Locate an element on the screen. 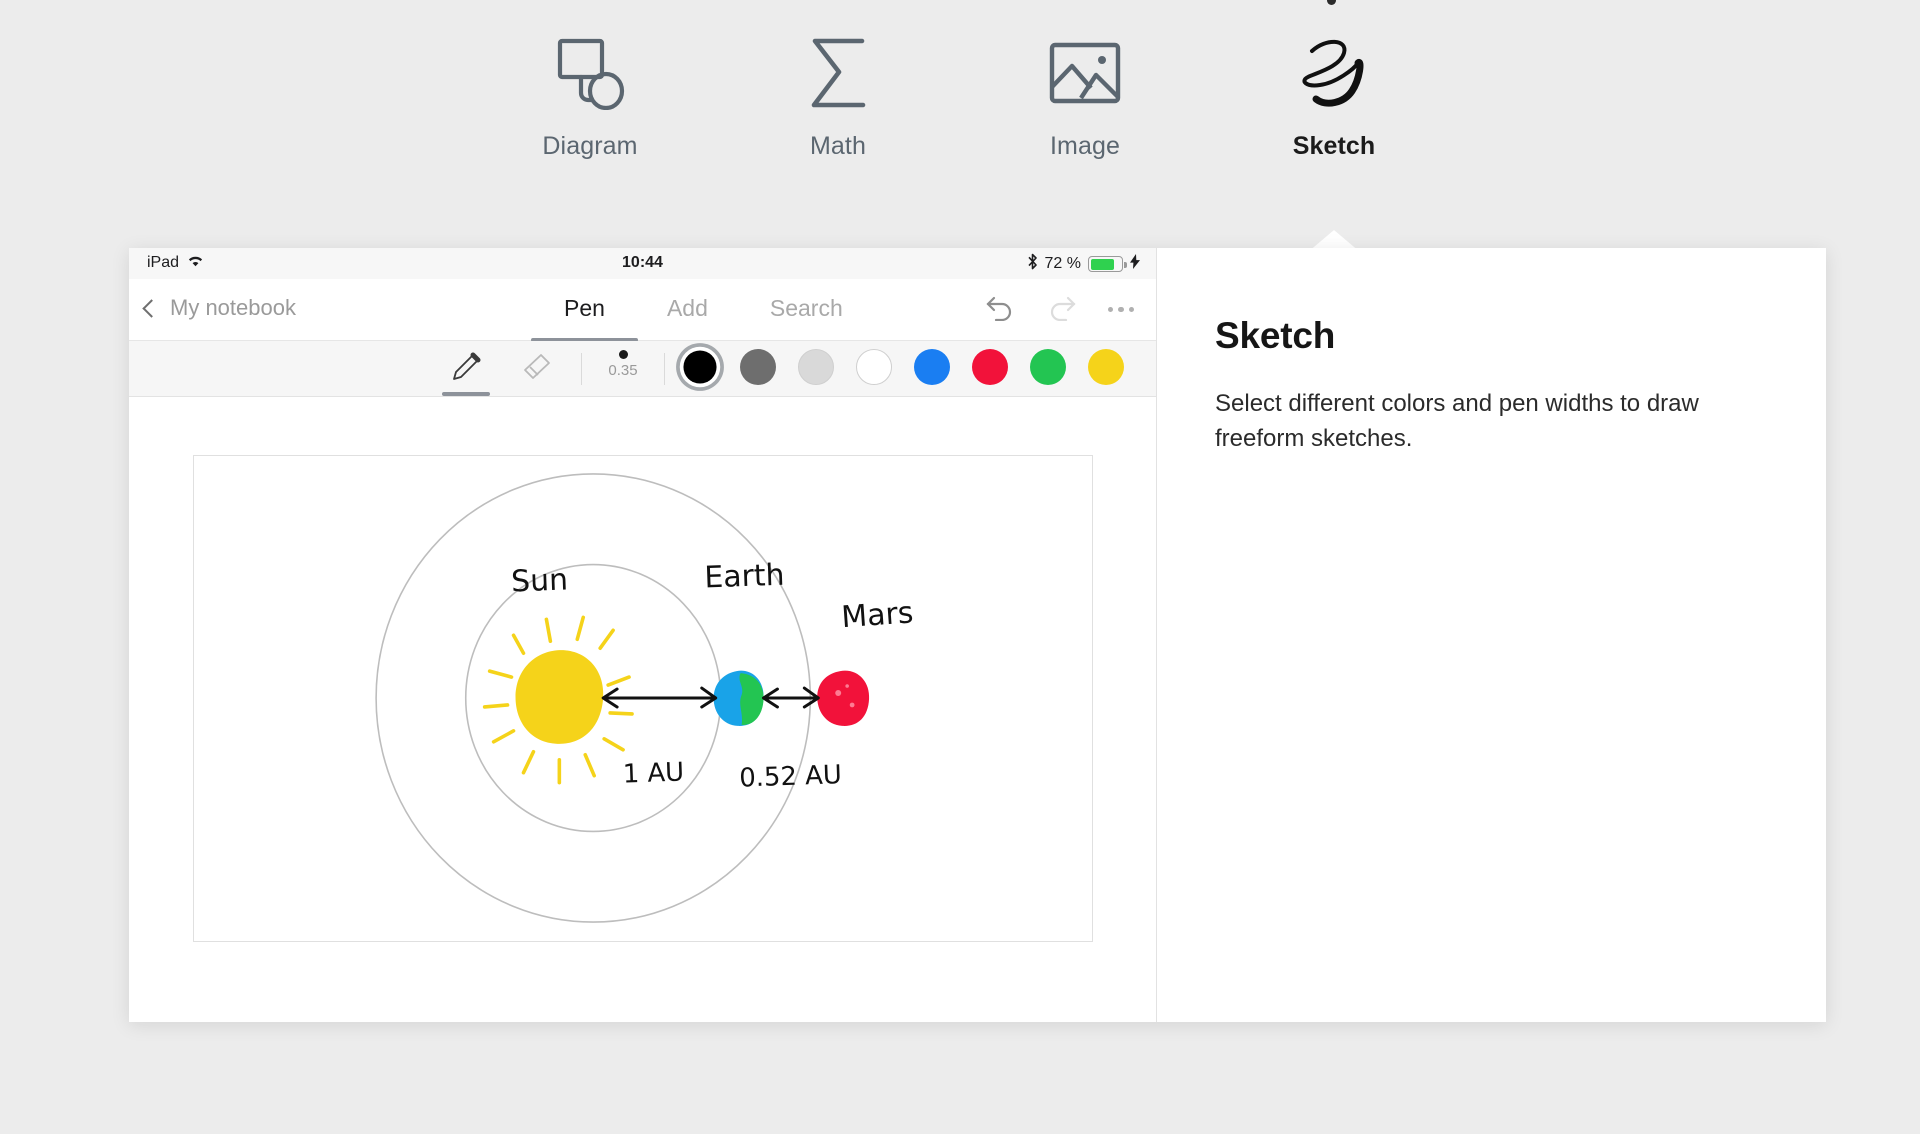 This screenshot has width=1920, height=1134. feature-tab-label: Image is located at coordinates (1085, 146).